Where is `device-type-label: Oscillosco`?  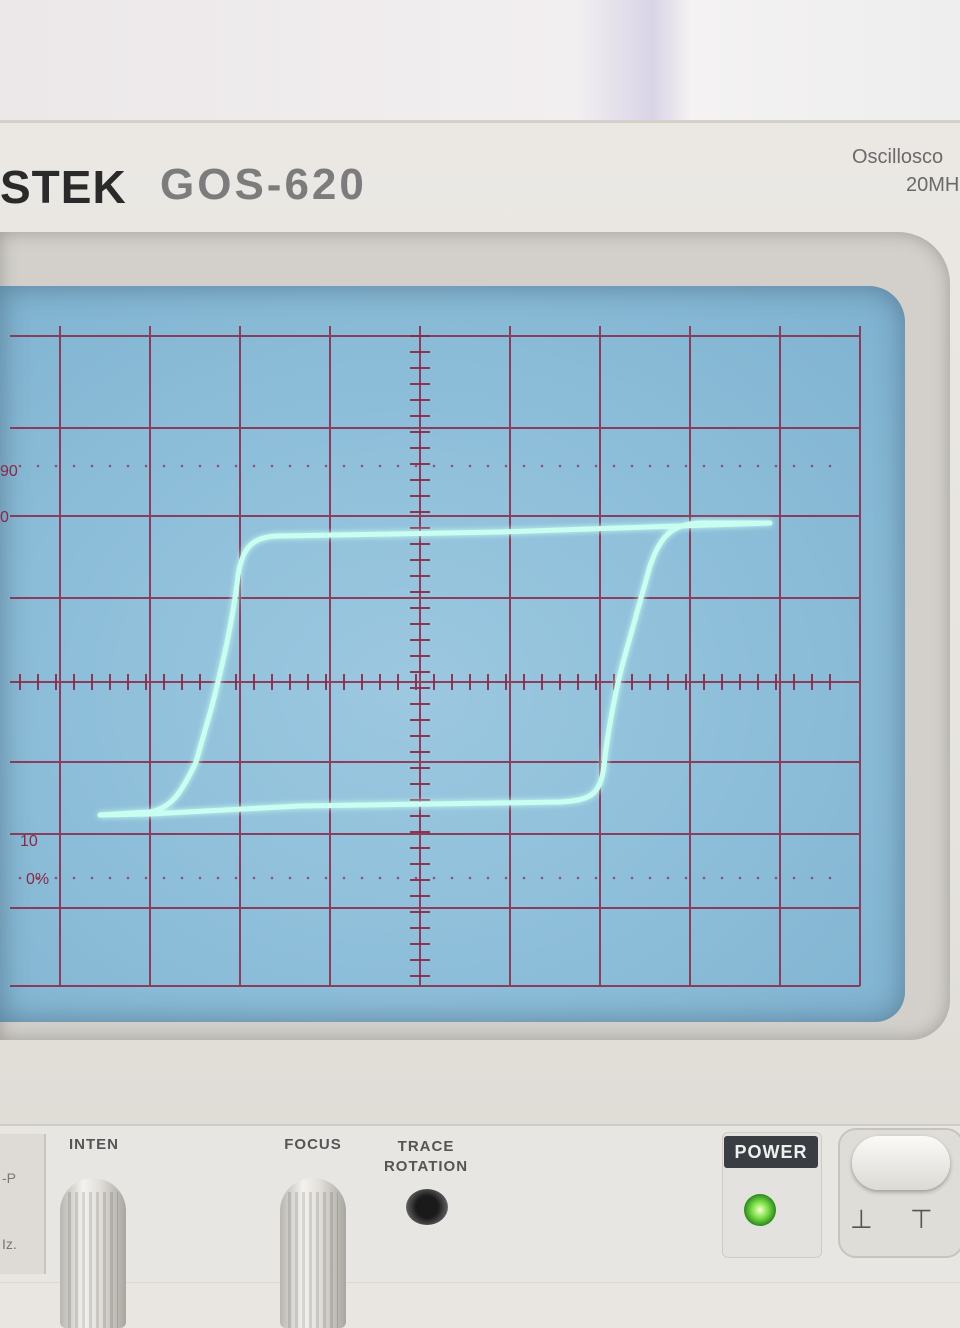 device-type-label: Oscillosco is located at coordinates (898, 157).